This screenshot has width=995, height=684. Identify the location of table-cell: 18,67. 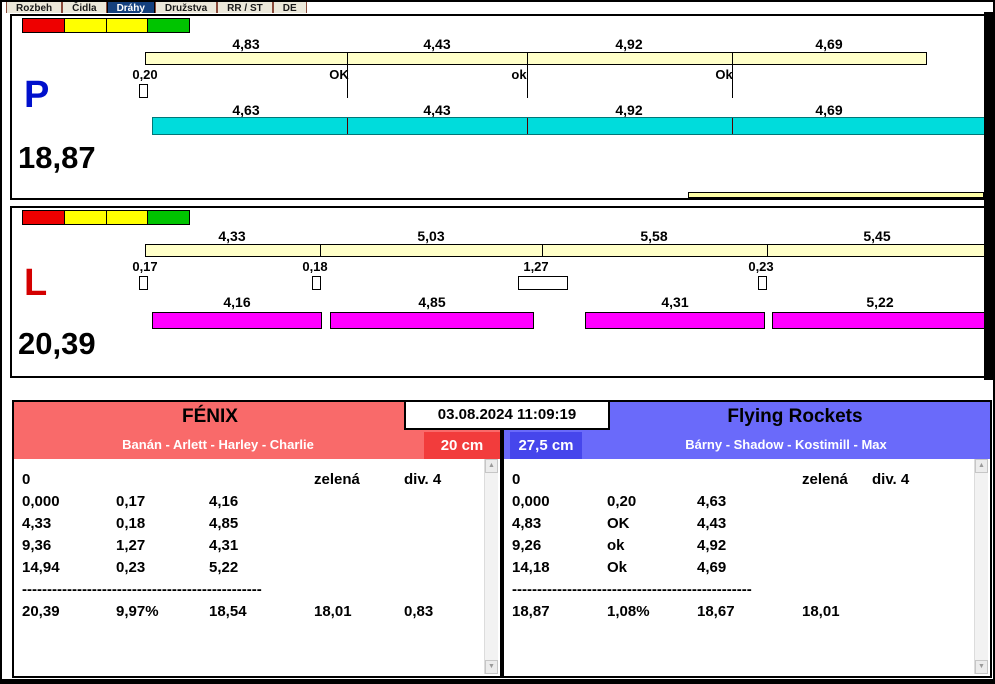
(716, 611).